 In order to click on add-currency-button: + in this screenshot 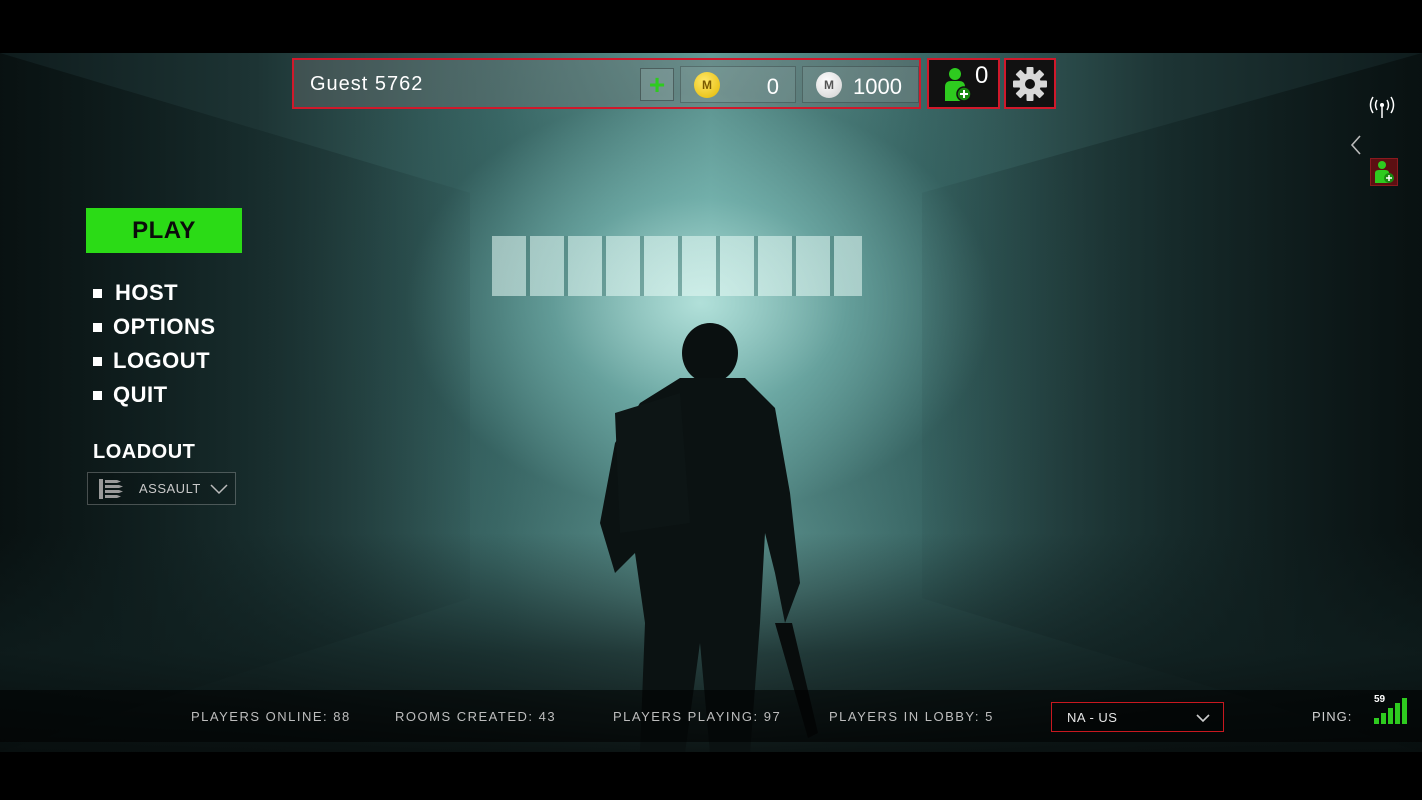, I will do `click(657, 84)`.